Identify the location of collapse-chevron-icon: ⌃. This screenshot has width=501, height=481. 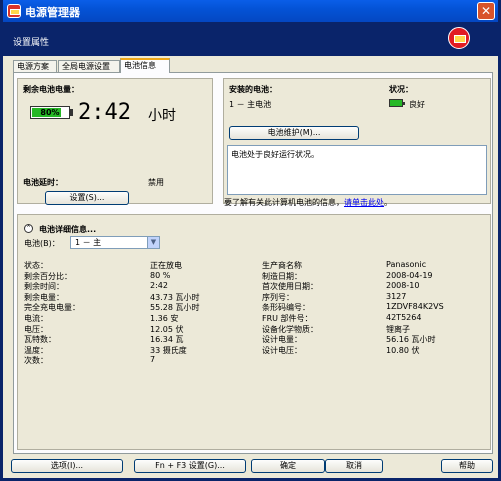
(28, 228).